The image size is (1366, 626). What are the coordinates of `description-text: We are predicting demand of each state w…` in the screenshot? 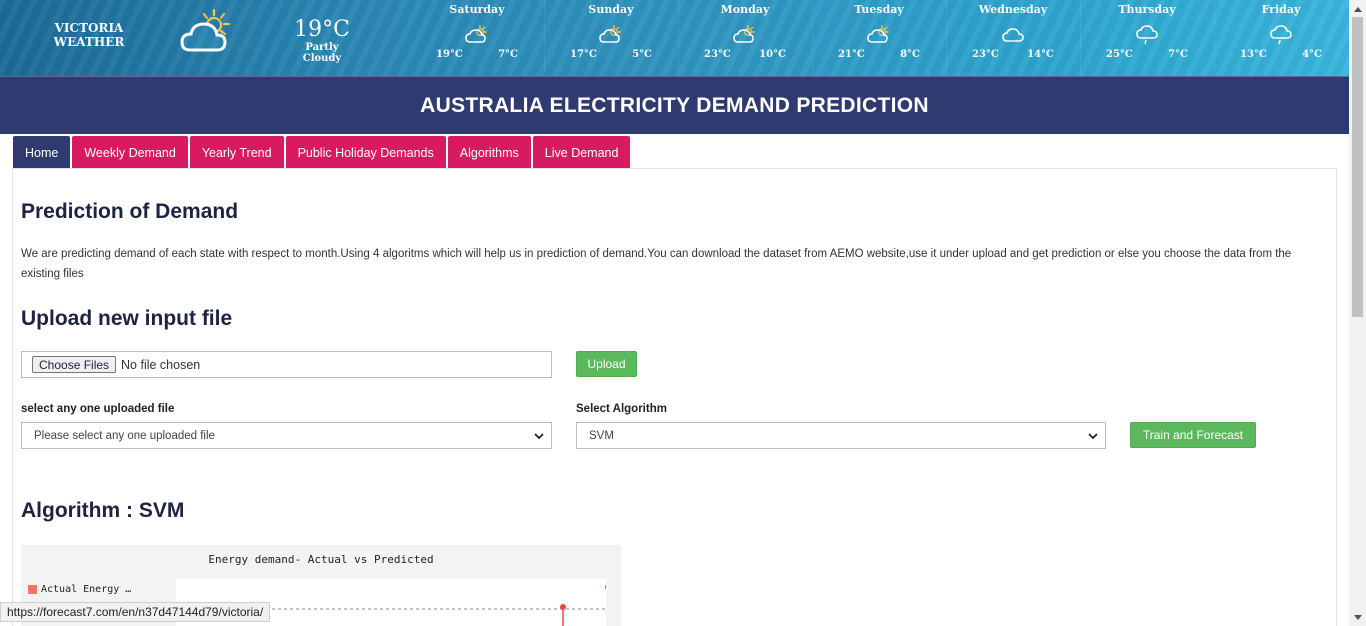 It's located at (656, 264).